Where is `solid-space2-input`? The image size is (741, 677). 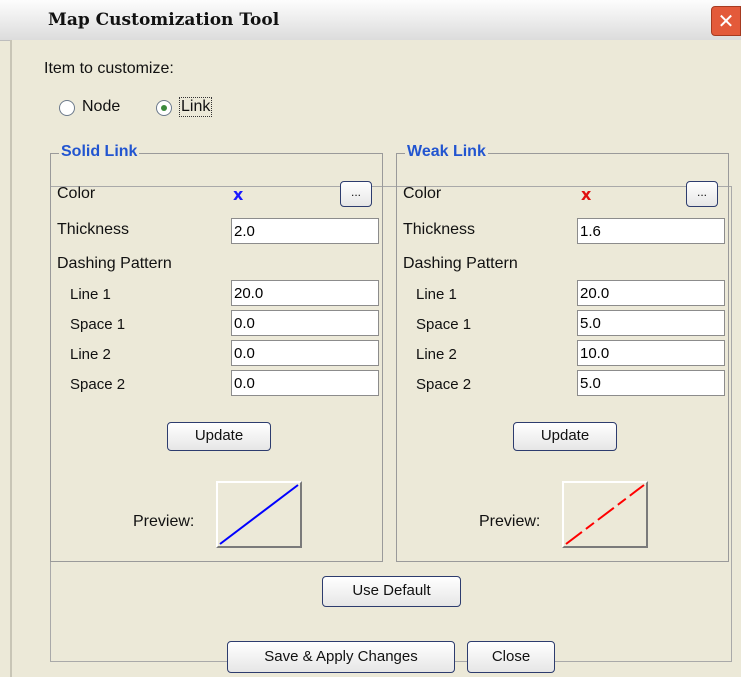
solid-space2-input is located at coordinates (305, 383).